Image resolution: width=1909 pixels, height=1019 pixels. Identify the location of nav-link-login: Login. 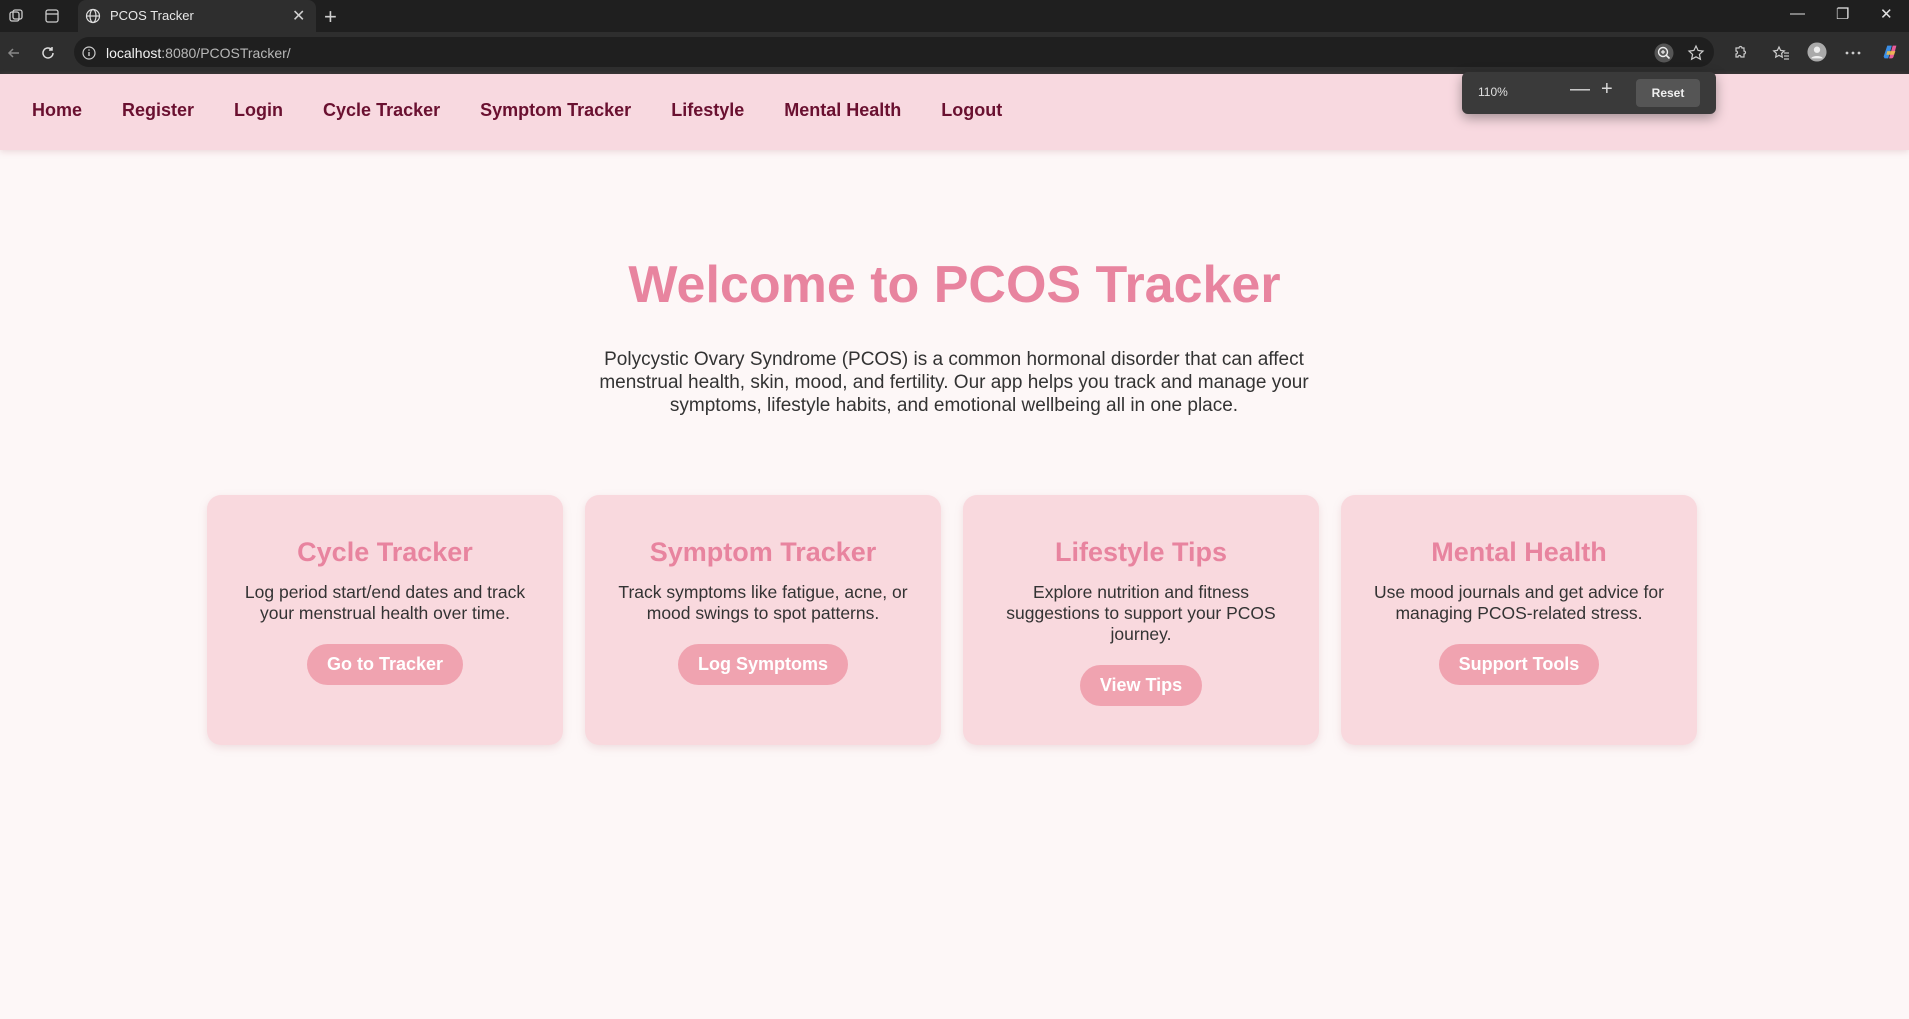
(258, 110).